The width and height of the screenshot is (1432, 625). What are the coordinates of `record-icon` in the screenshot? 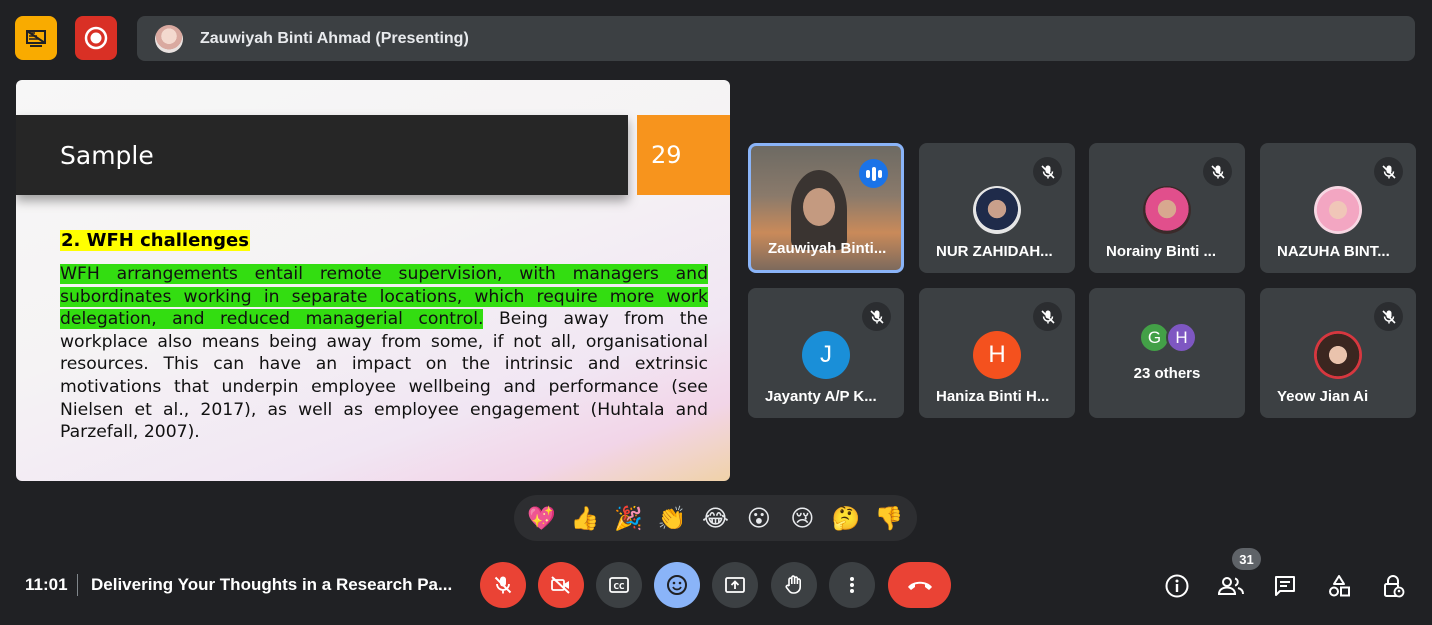 It's located at (96, 38).